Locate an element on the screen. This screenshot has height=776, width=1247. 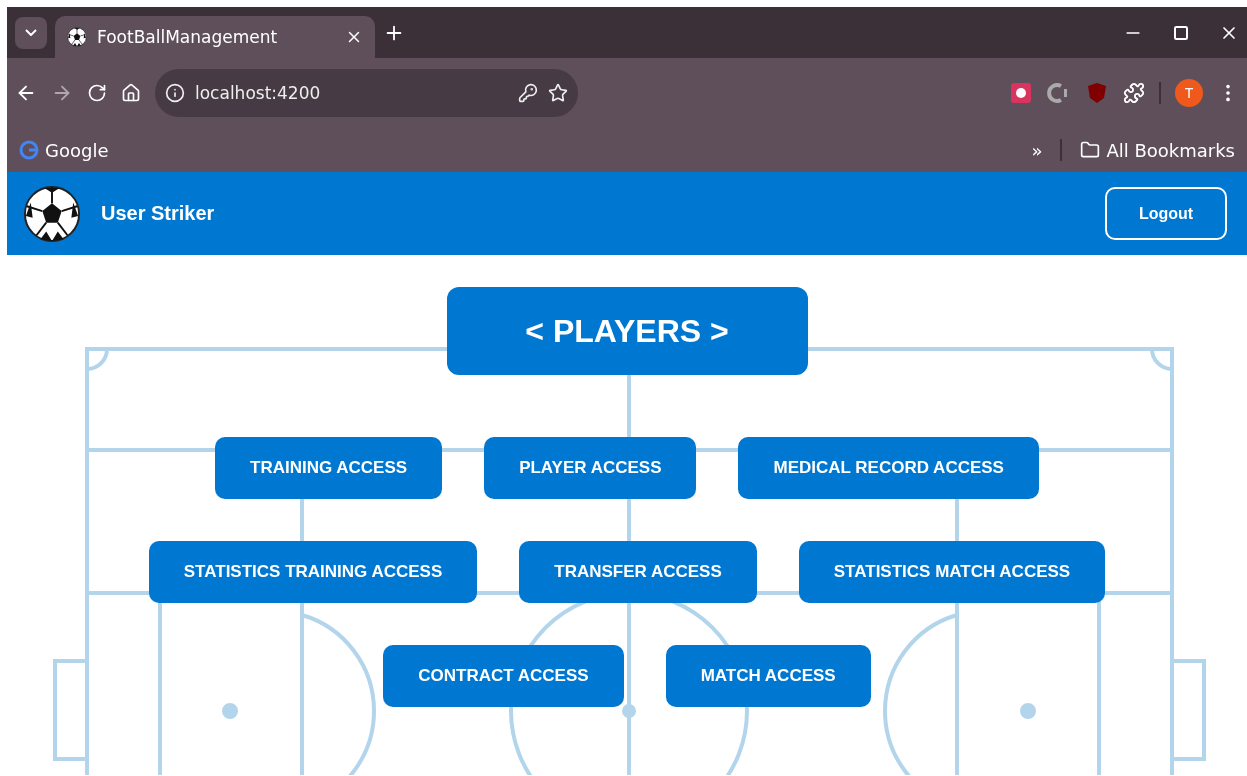
tab-search-button is located at coordinates (31, 32).